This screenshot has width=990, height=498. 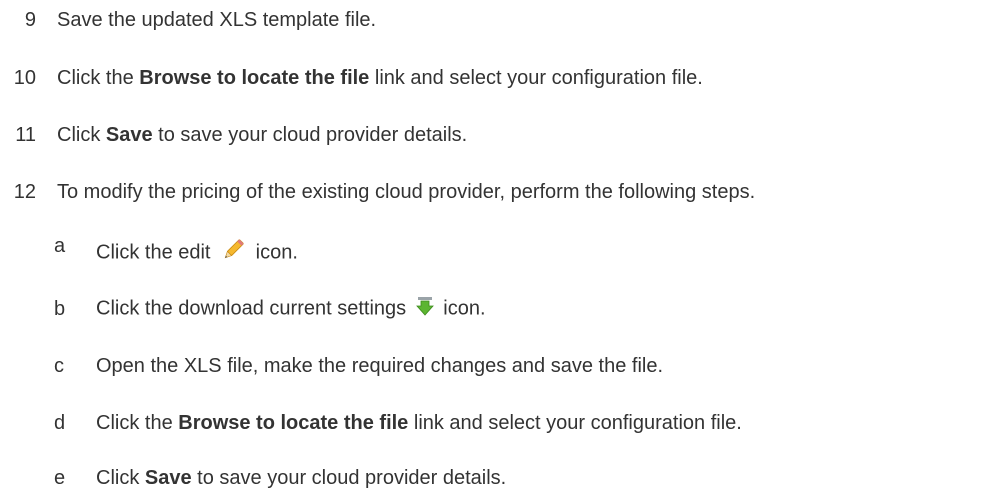 What do you see at coordinates (24, 77) in the screenshot?
I see `step-number: 10` at bounding box center [24, 77].